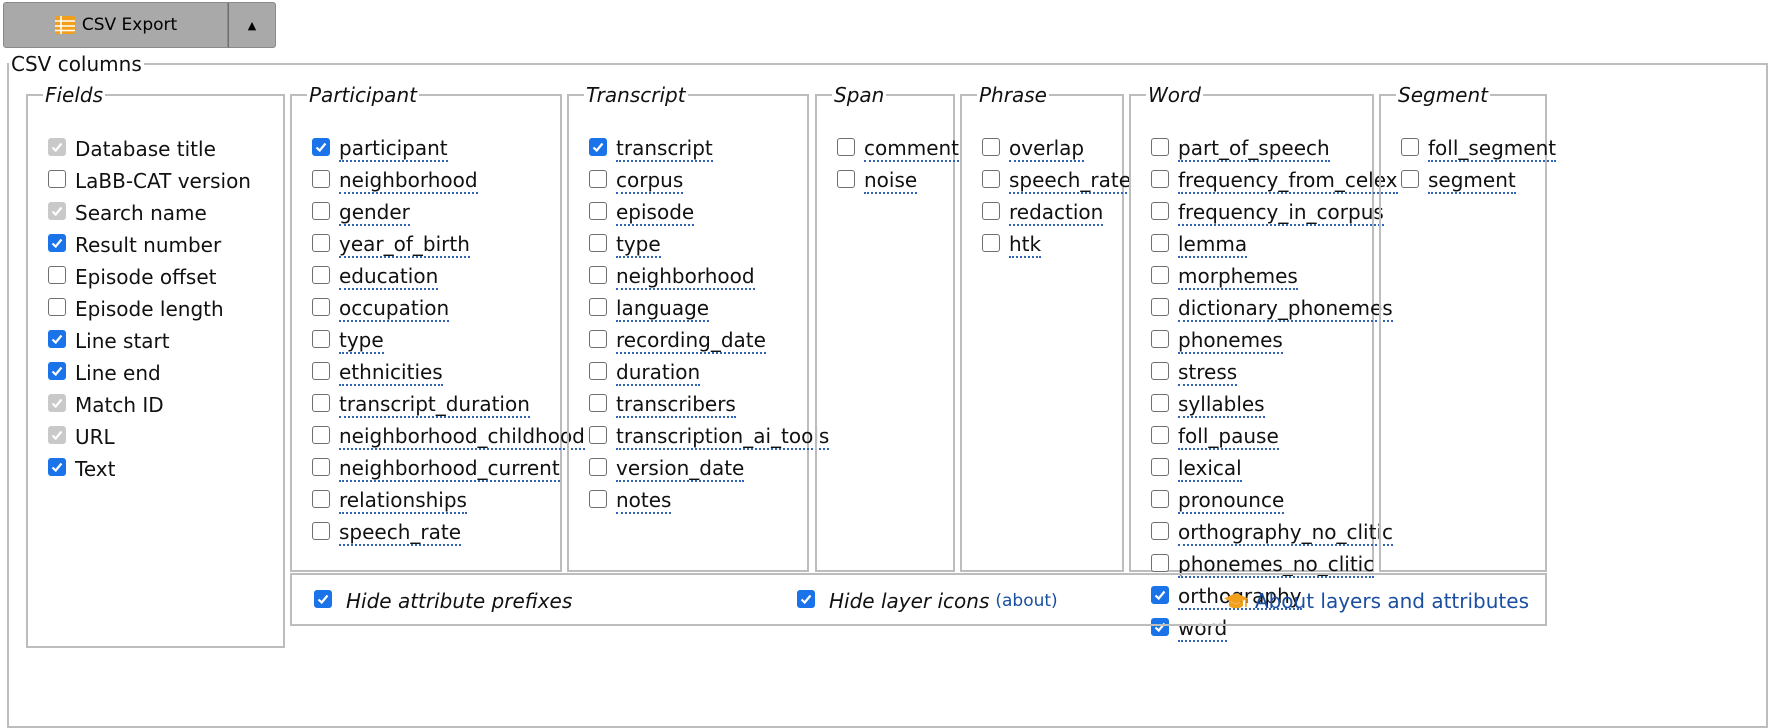  Describe the element at coordinates (709, 373) in the screenshot. I see `column-option: duration` at that location.